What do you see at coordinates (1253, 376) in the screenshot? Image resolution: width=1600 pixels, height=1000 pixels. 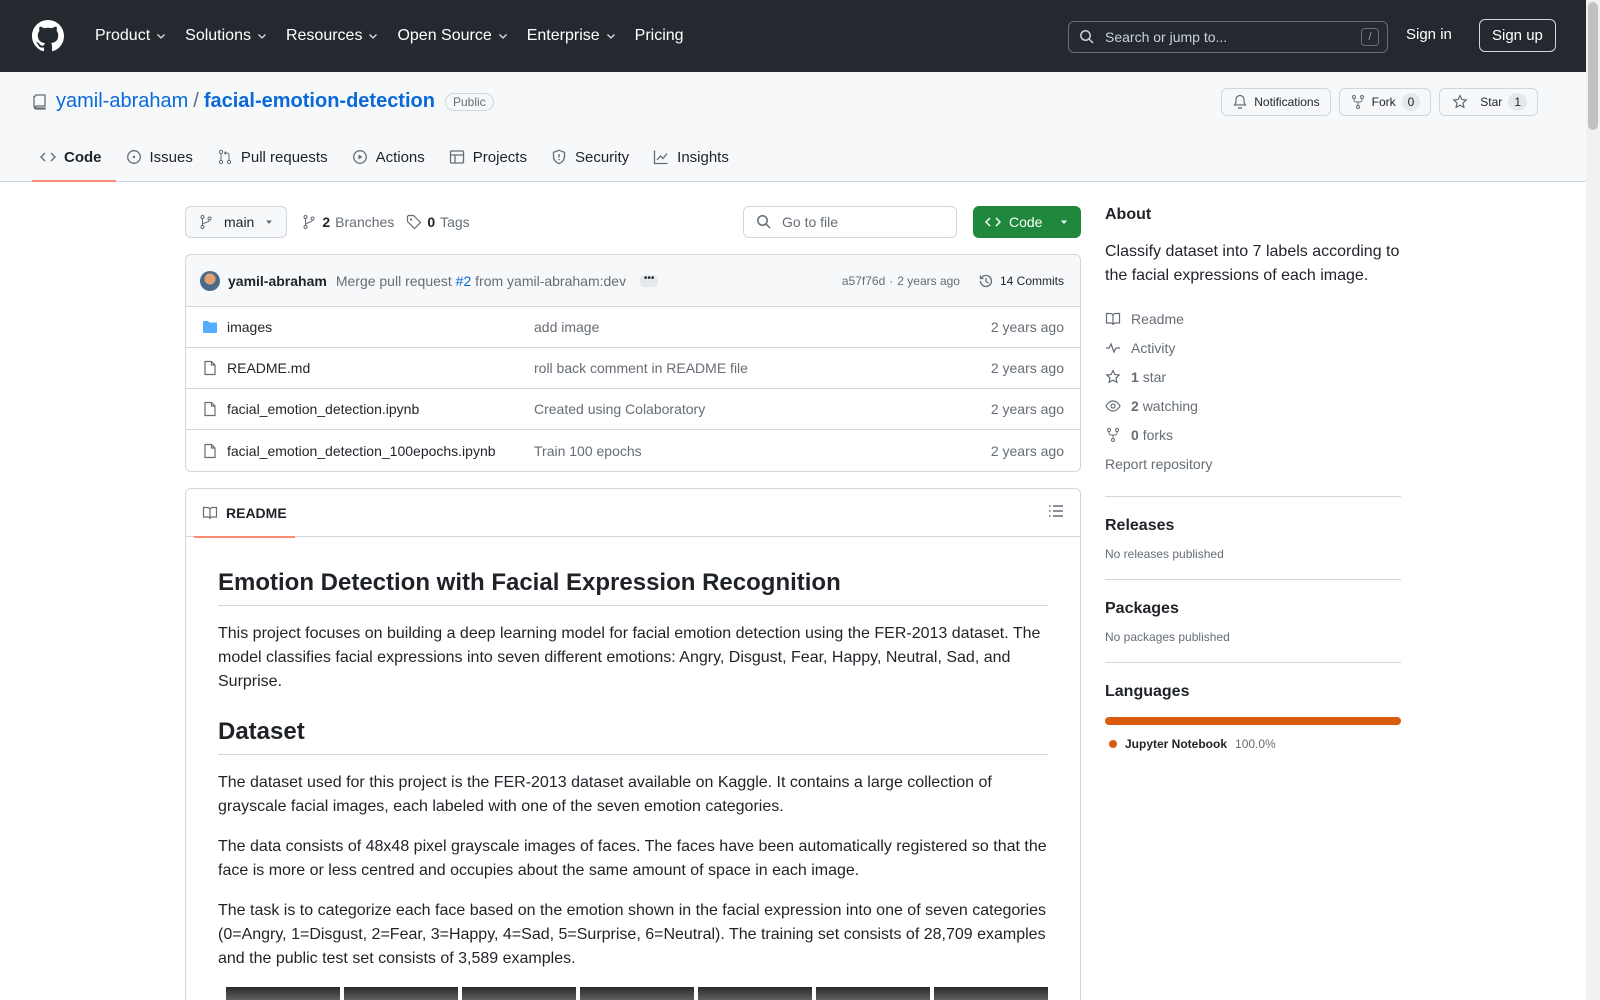 I see `stars-link: 1 star` at bounding box center [1253, 376].